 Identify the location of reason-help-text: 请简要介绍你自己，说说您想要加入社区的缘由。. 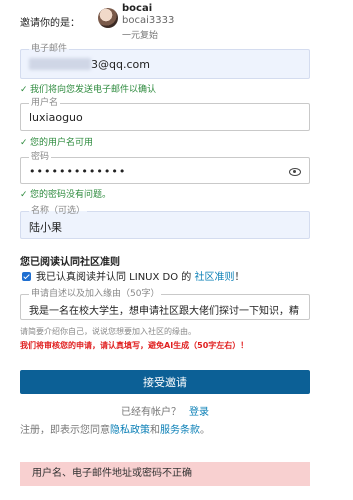
(108, 331).